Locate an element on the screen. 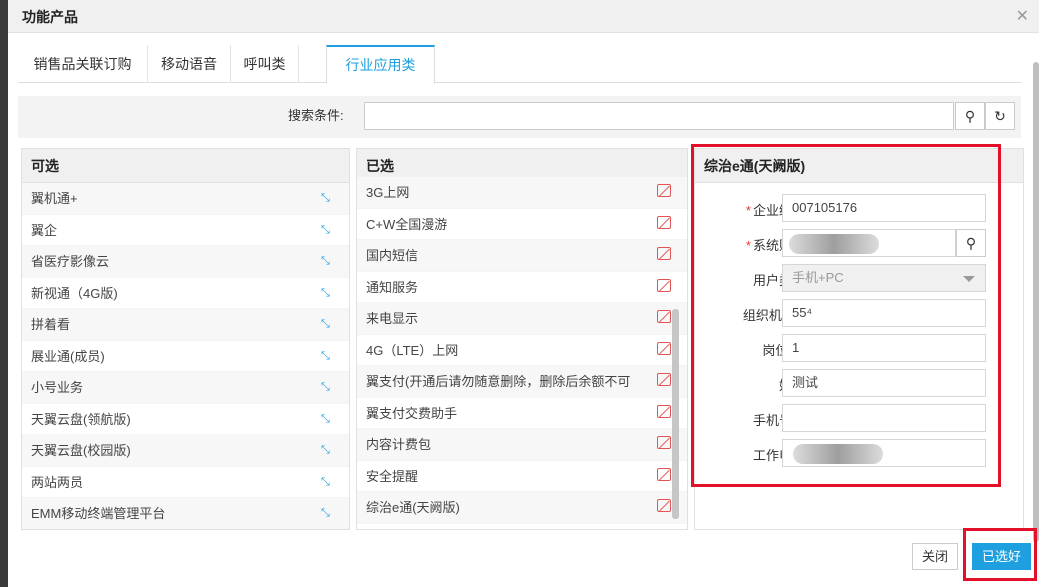  list-item: 天翼云盘(领航版) ⤡ is located at coordinates (185, 419).